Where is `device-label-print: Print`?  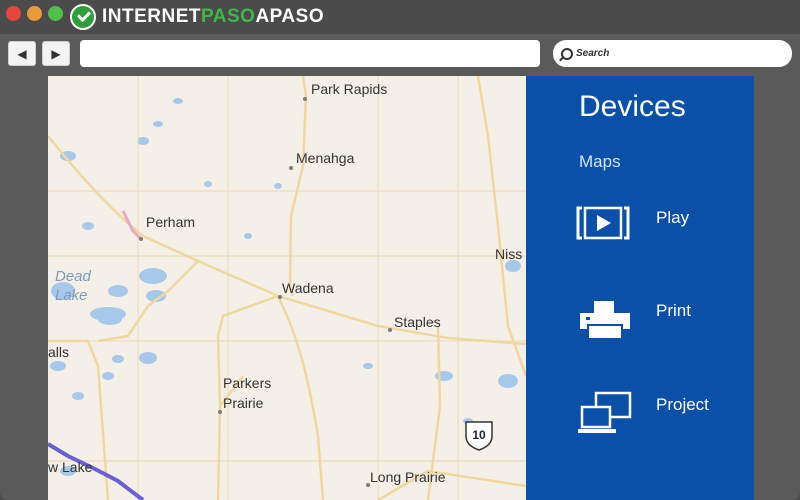
device-label-print: Print is located at coordinates (673, 310).